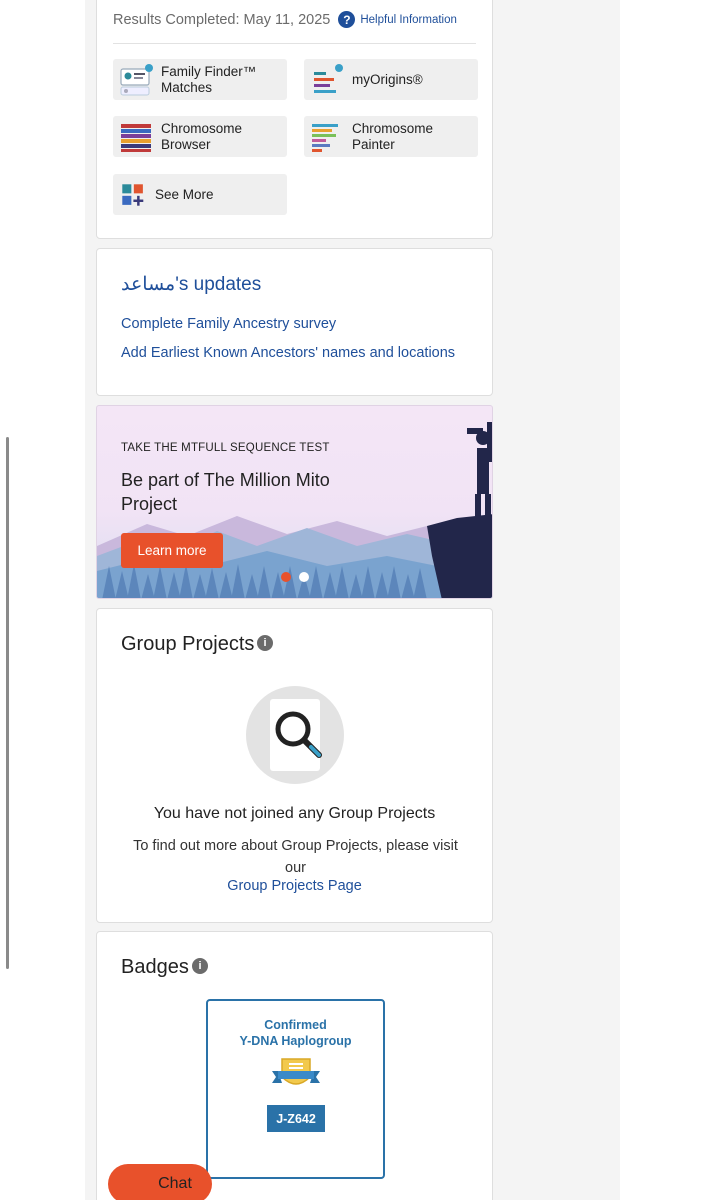 Image resolution: width=703 pixels, height=1200 pixels. Describe the element at coordinates (347, 19) in the screenshot. I see `question-icon: ?` at that location.